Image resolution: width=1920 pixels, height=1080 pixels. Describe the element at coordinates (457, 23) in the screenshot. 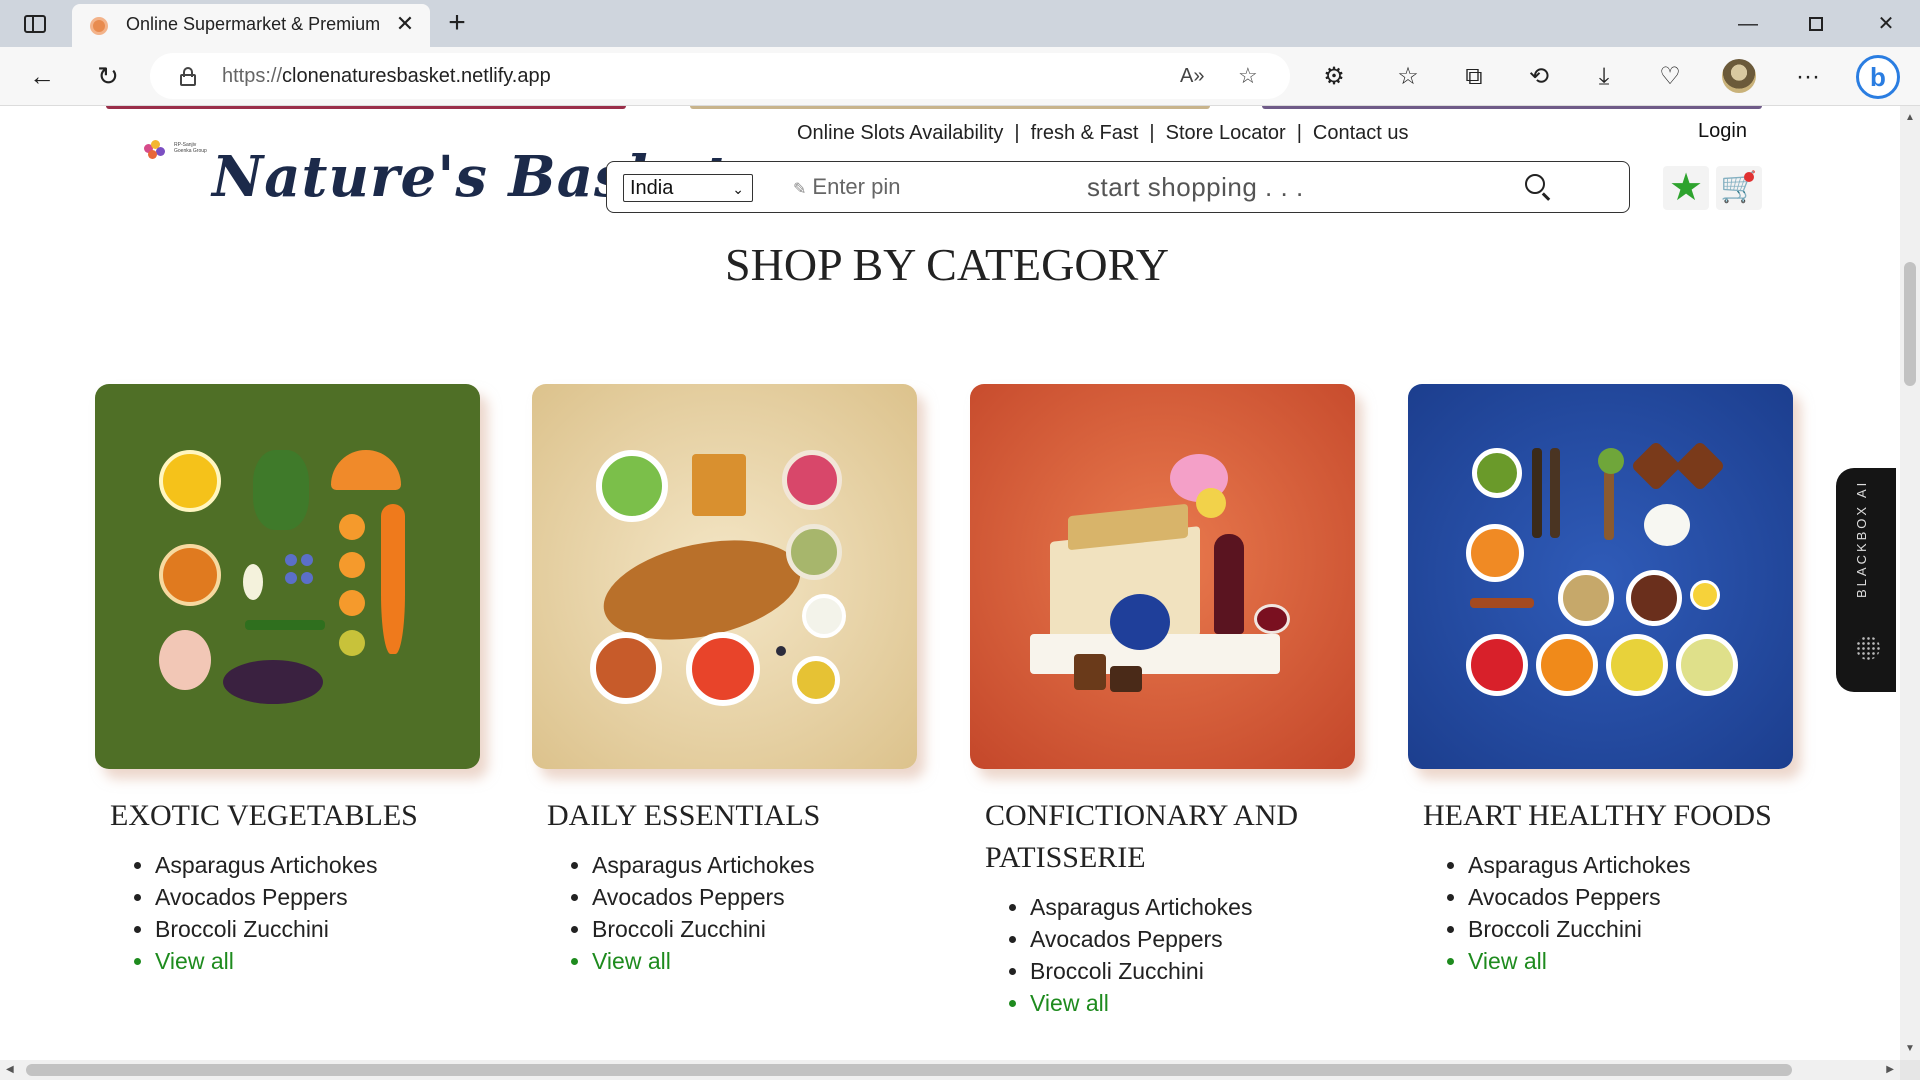

I see `new-tab-button: +` at that location.